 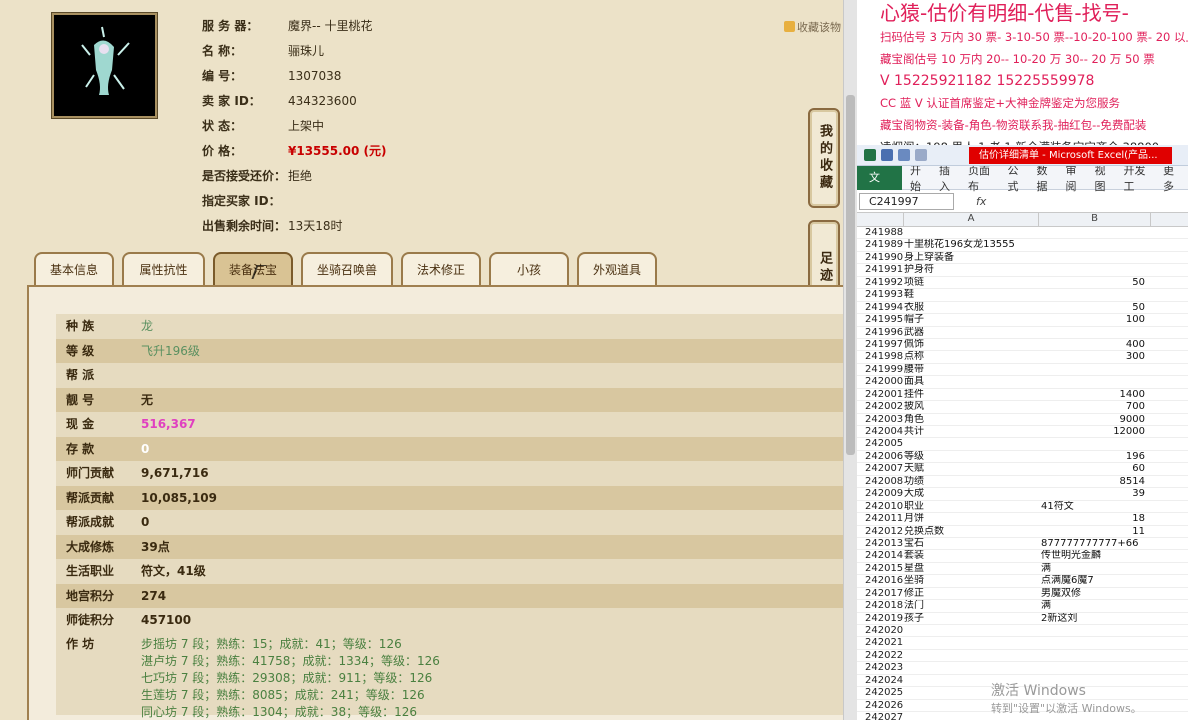 I want to click on ribbon-tab-4: 公式, so click(x=1018, y=178).